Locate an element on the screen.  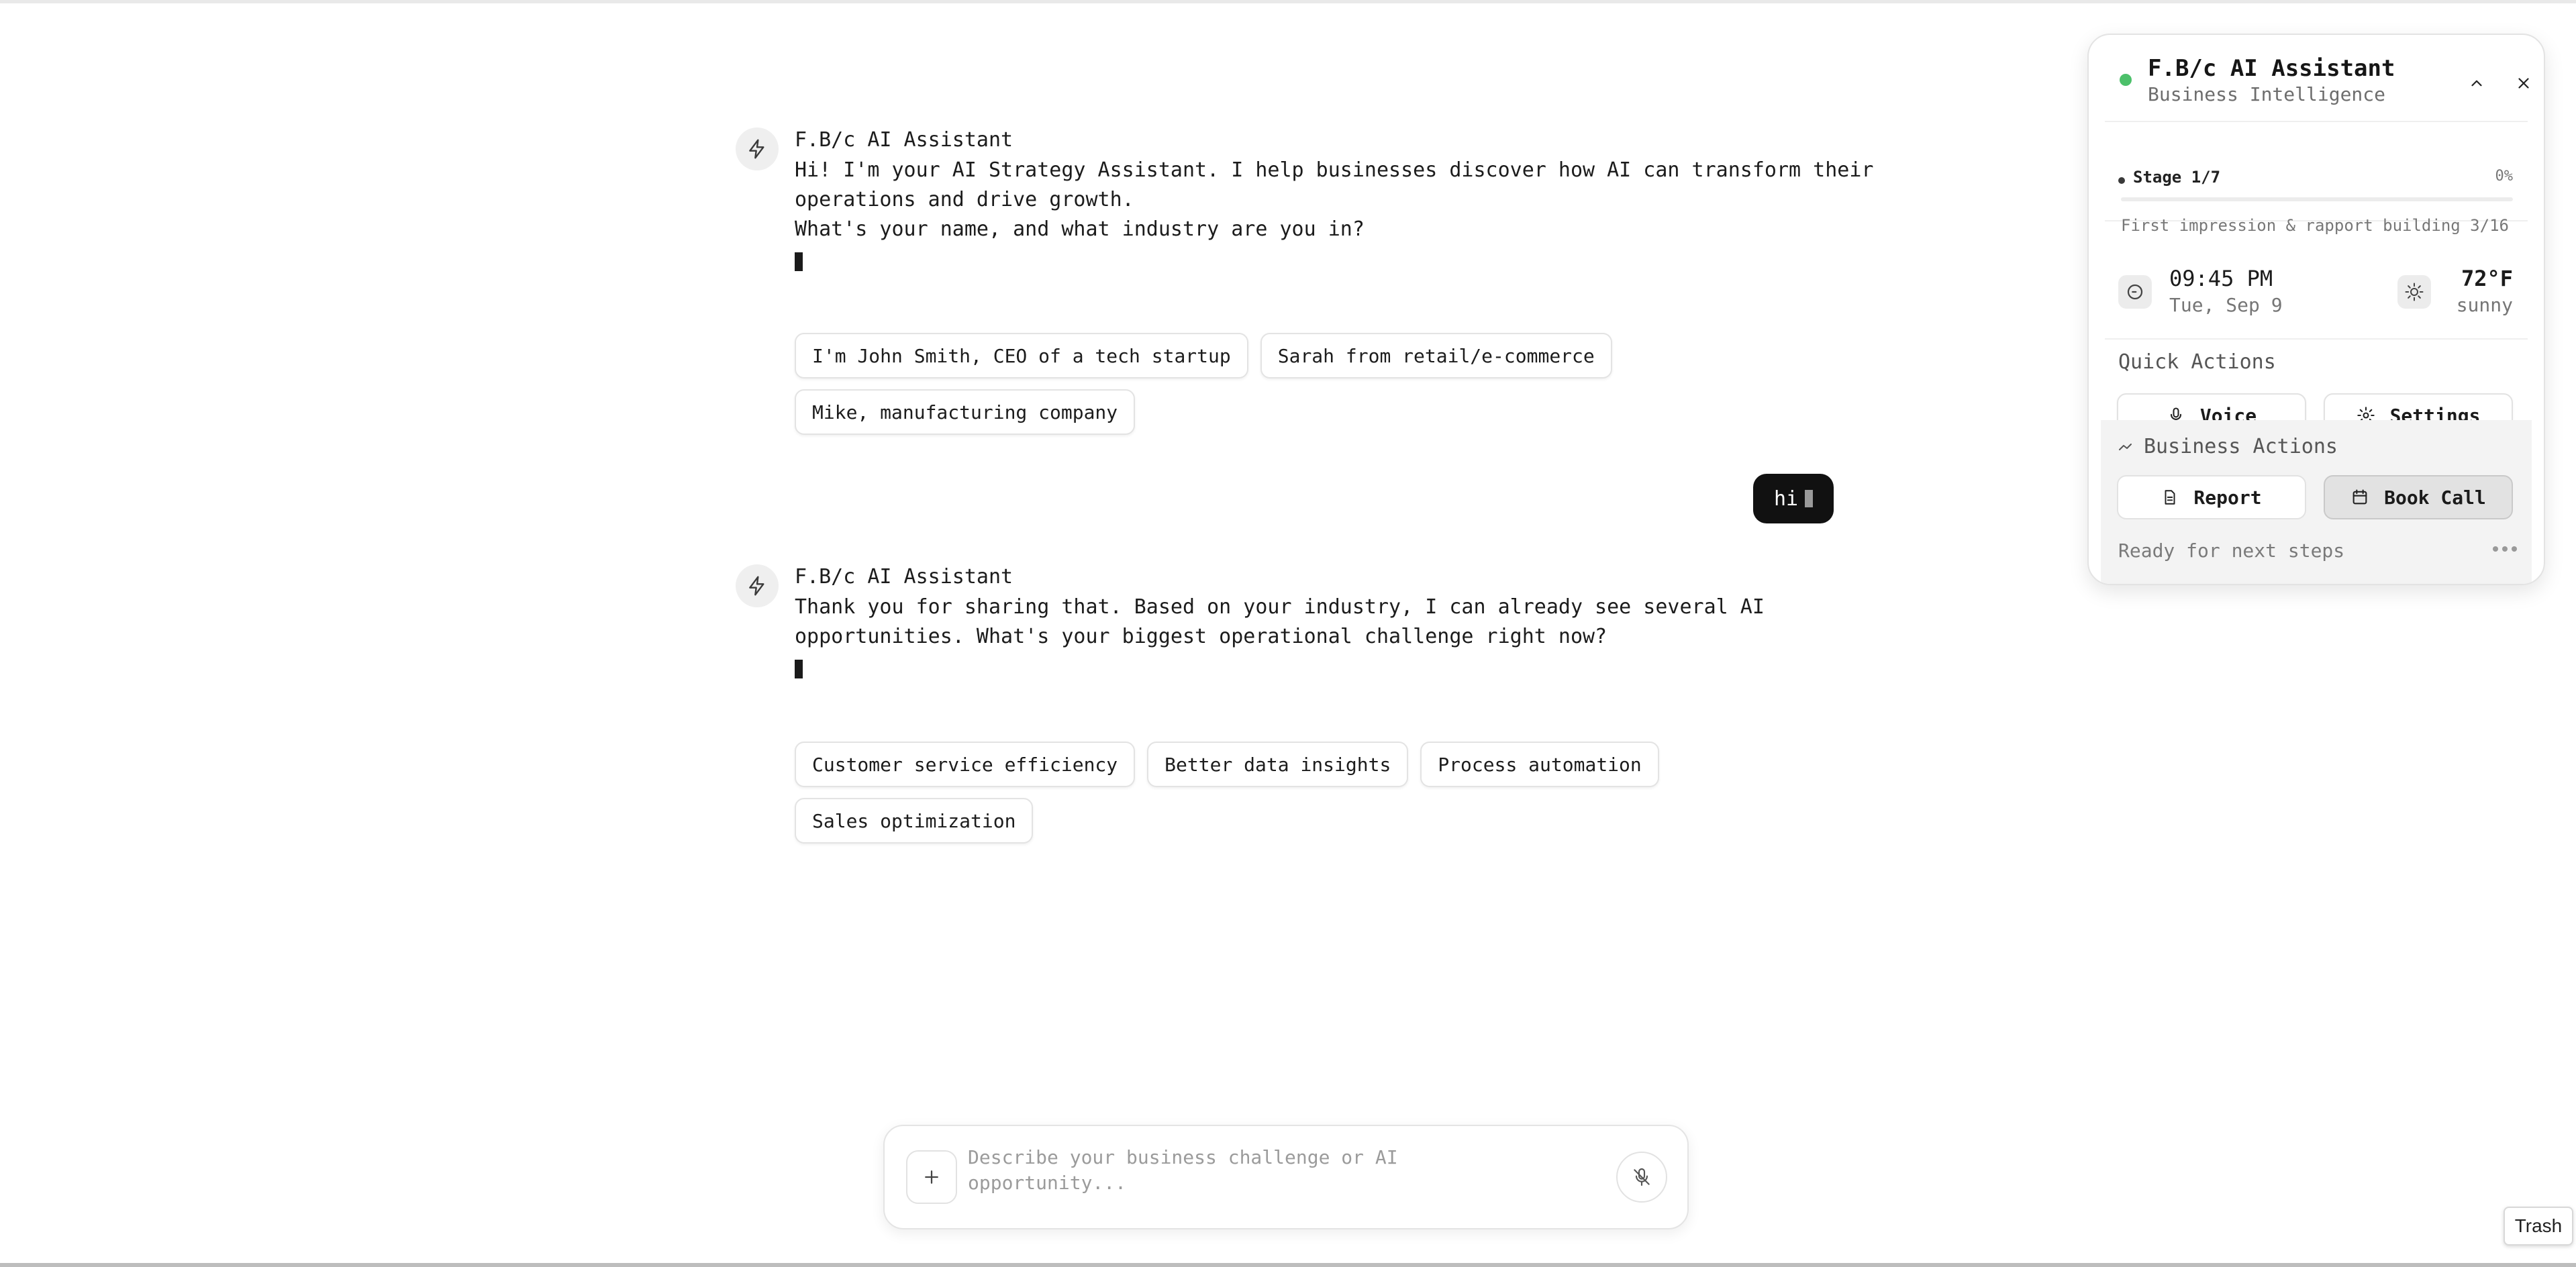
time-weather-row: 09:45 PM Tue, Sep 9 72°F sunny is located at coordinates (2316, 280).